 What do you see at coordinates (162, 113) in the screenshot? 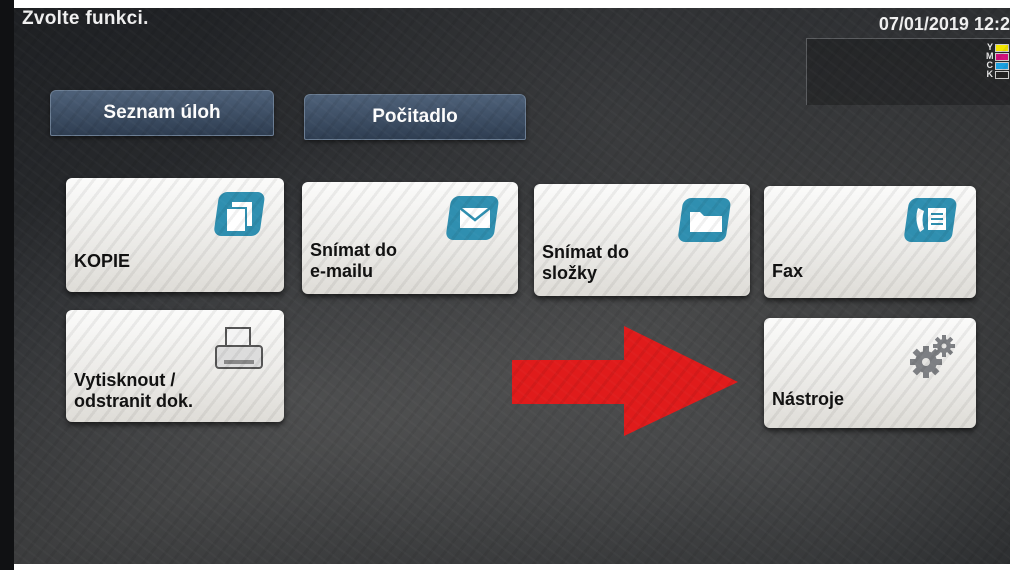
I see `job-list-button: Seznam úloh` at bounding box center [162, 113].